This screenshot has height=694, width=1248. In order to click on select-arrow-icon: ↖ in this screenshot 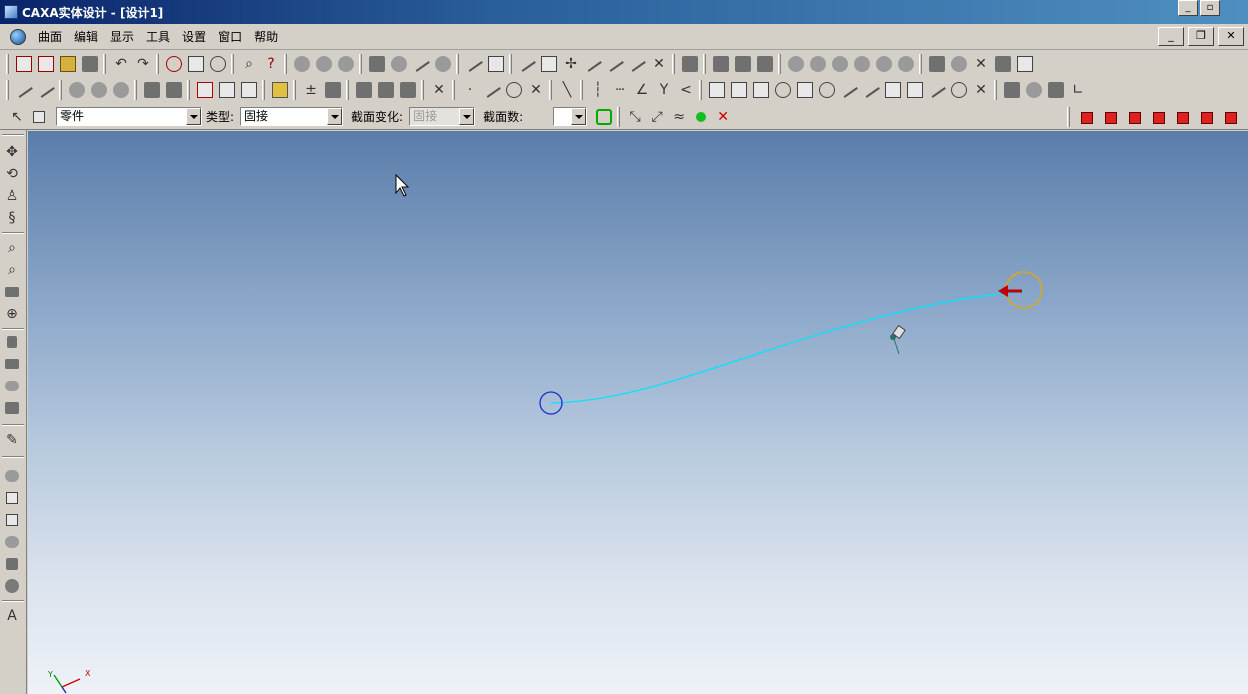, I will do `click(17, 117)`.